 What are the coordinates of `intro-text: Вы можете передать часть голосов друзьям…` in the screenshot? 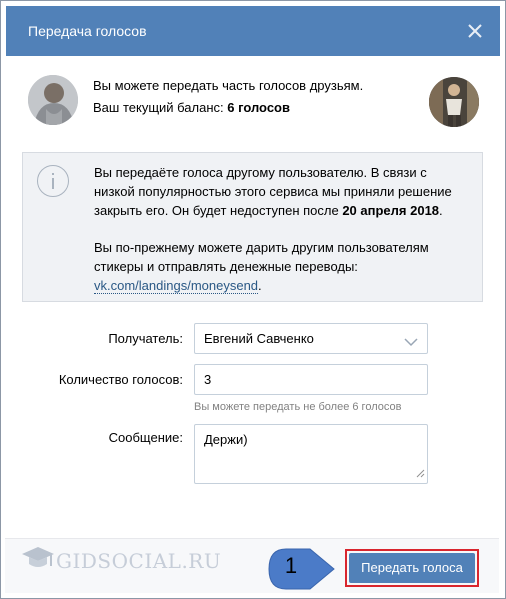 It's located at (228, 85).